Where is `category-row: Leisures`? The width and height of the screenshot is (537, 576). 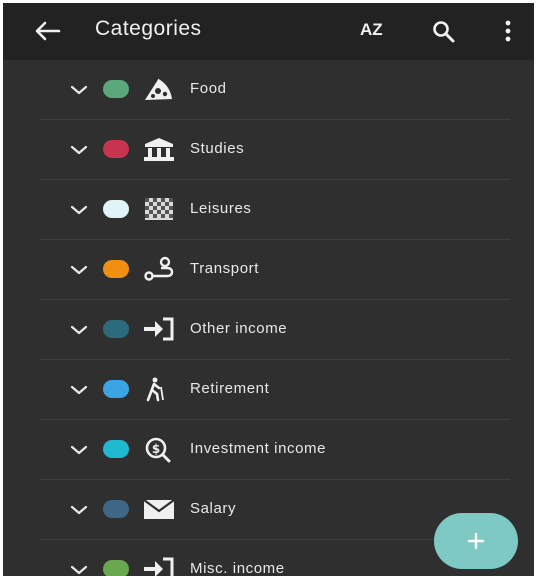 category-row: Leisures is located at coordinates (268, 210).